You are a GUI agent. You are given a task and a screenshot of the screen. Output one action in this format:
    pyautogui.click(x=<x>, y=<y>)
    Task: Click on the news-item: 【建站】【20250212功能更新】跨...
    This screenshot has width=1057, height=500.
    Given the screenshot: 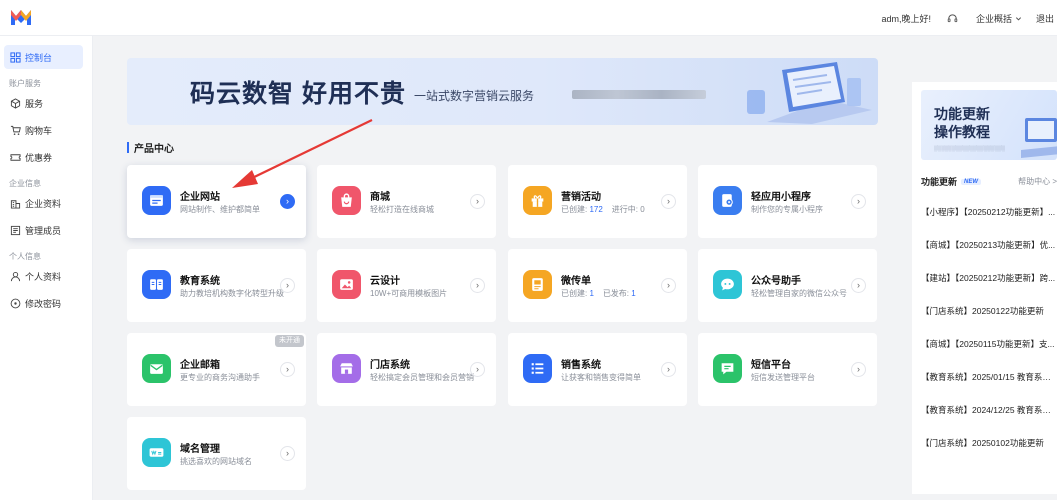 What is the action you would take?
    pyautogui.click(x=989, y=278)
    